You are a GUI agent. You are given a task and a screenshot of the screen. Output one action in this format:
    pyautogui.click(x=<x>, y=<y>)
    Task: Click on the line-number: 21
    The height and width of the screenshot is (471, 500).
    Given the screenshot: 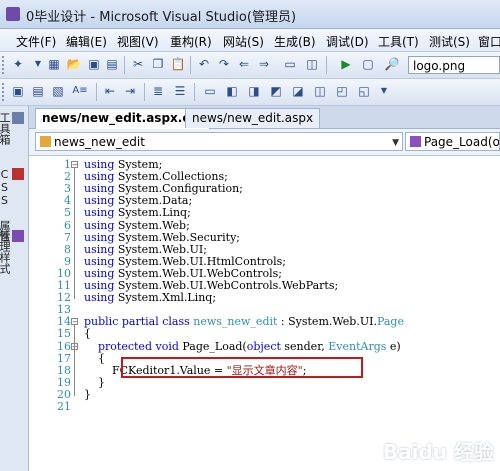 What is the action you would take?
    pyautogui.click(x=64, y=406)
    